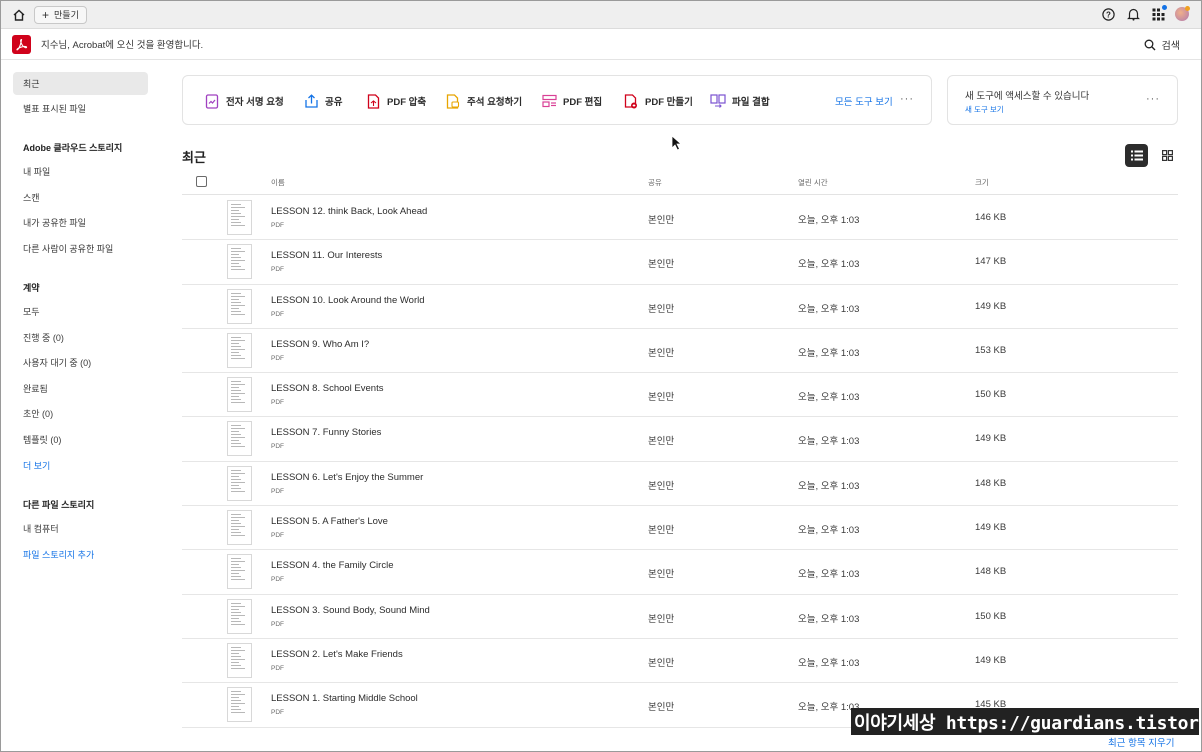 The height and width of the screenshot is (752, 1202). I want to click on all-tools-link: 모든 도구 보기, so click(864, 101).